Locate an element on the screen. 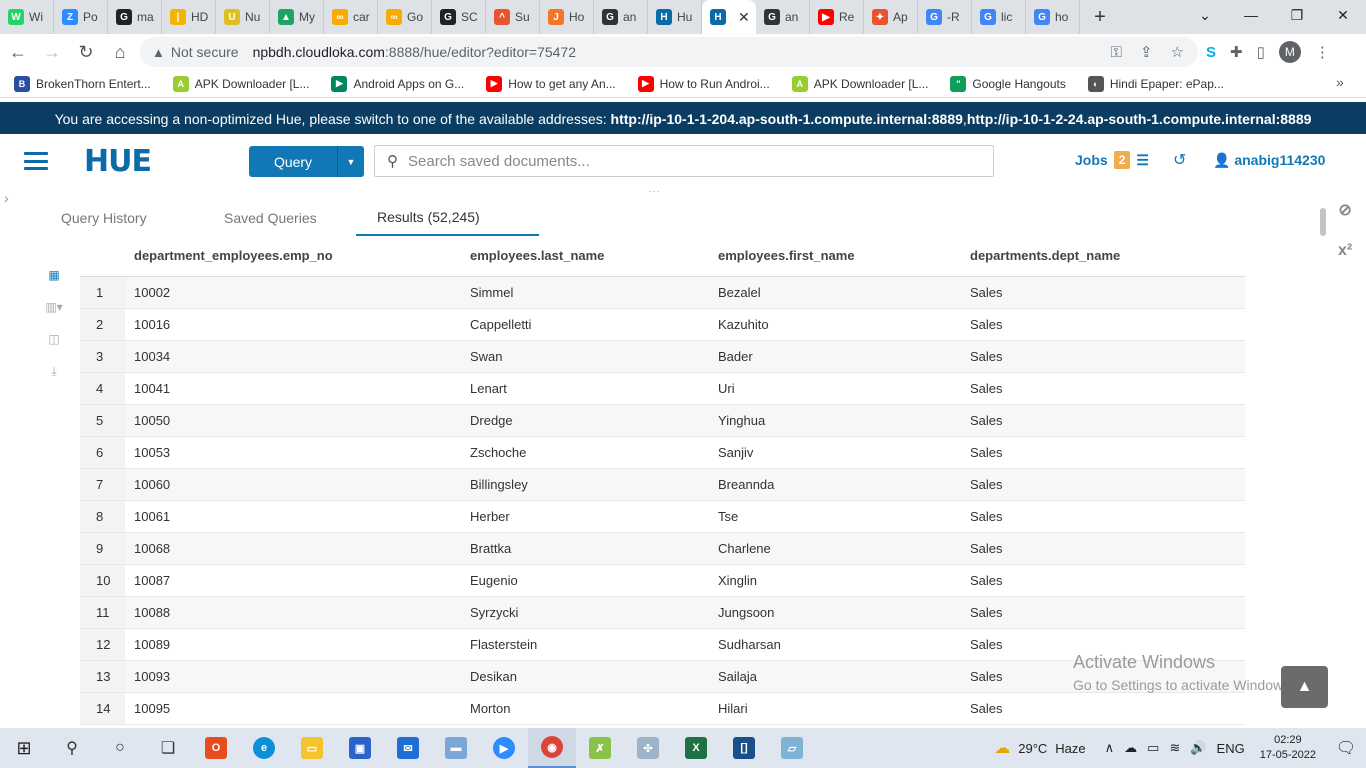  chrome-icon: ◉ is located at coordinates (552, 748).